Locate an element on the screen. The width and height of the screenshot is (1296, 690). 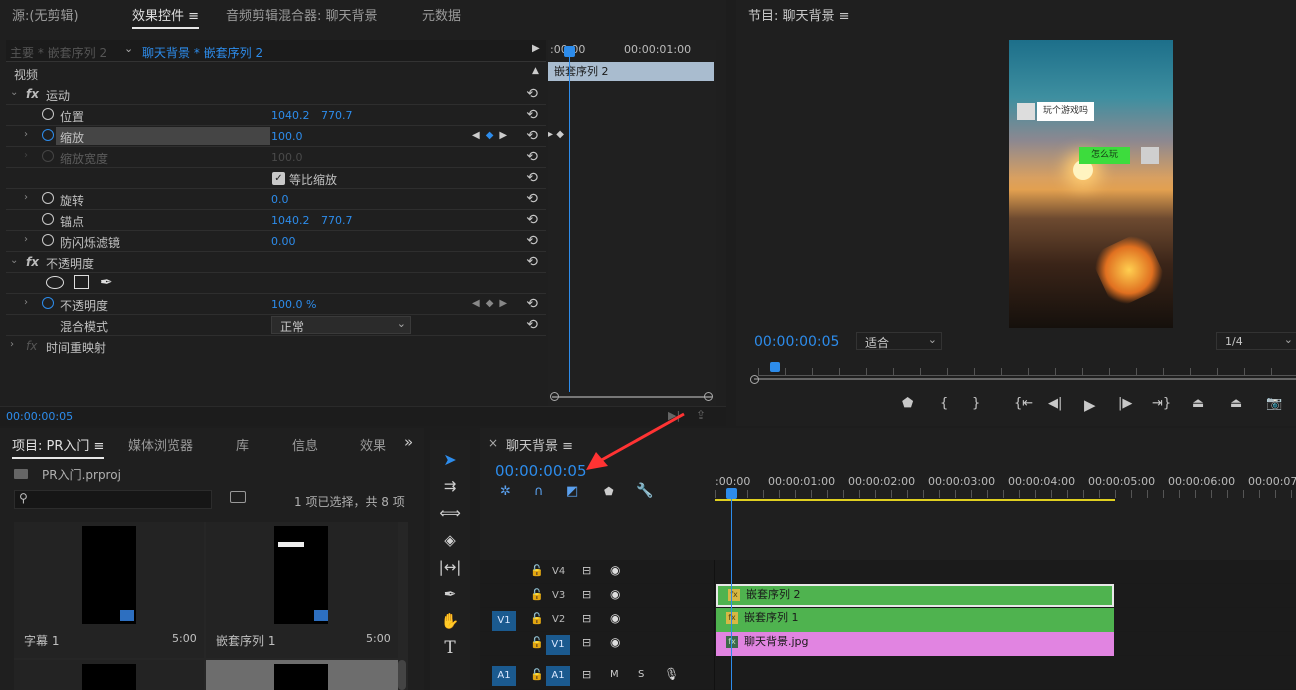
step-back-icon: ◀| is located at coordinates (1055, 403).